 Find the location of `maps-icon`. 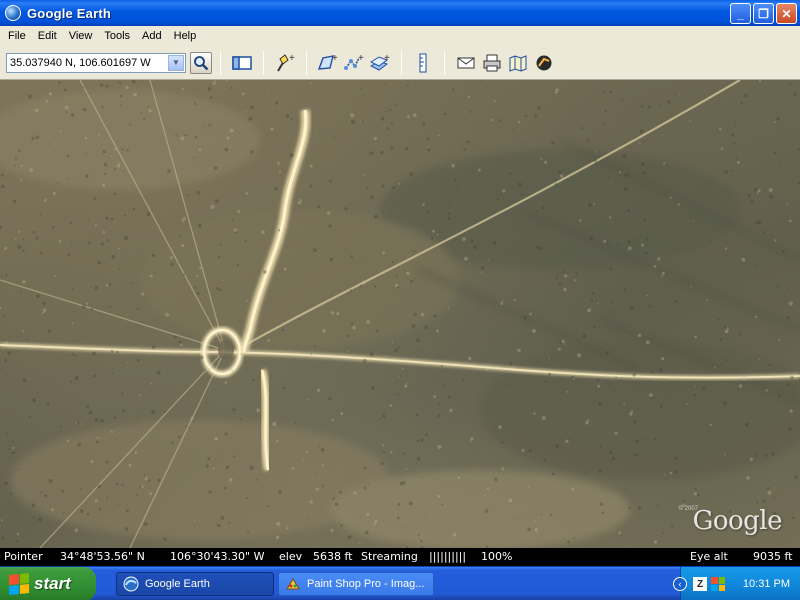

maps-icon is located at coordinates (518, 63).